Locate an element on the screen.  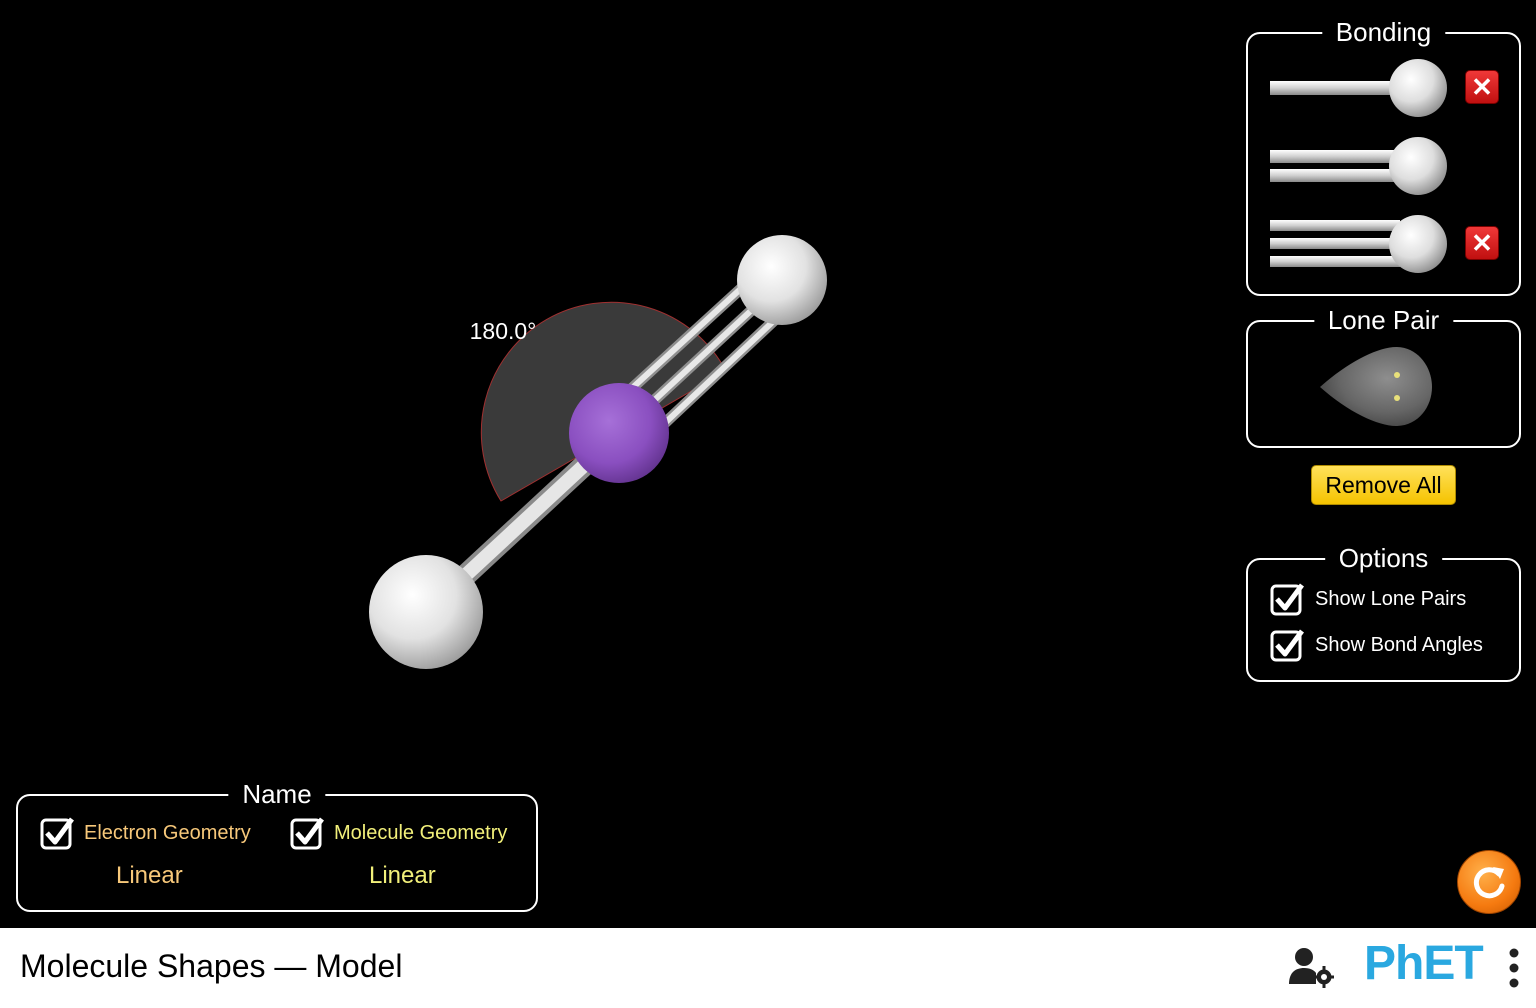
double-bond-button is located at coordinates (1358, 166).